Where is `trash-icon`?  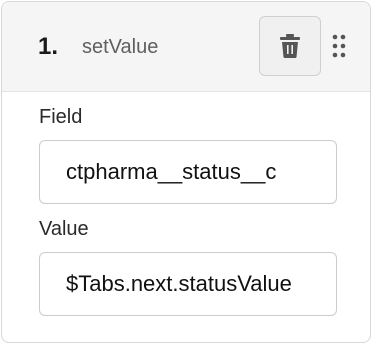 trash-icon is located at coordinates (290, 46).